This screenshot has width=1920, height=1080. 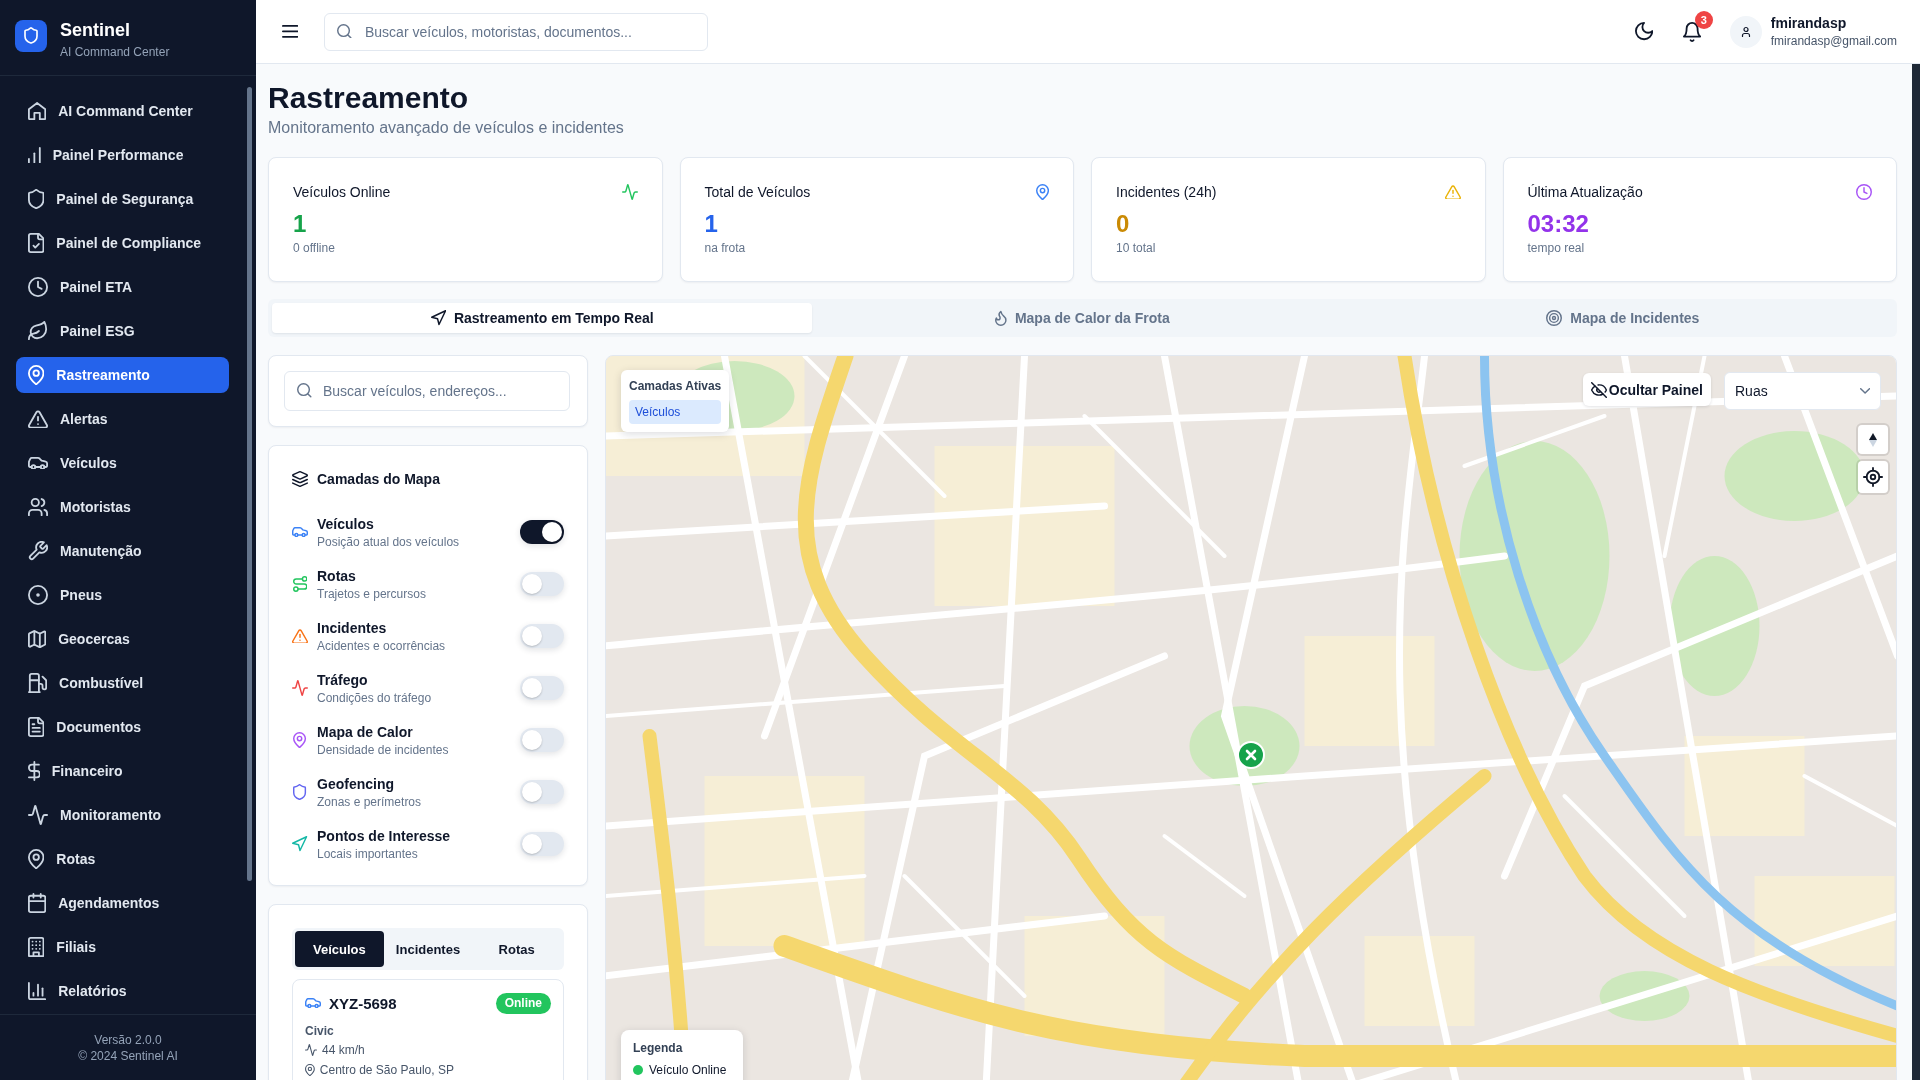 I want to click on list-tab: Rotas, so click(x=516, y=949).